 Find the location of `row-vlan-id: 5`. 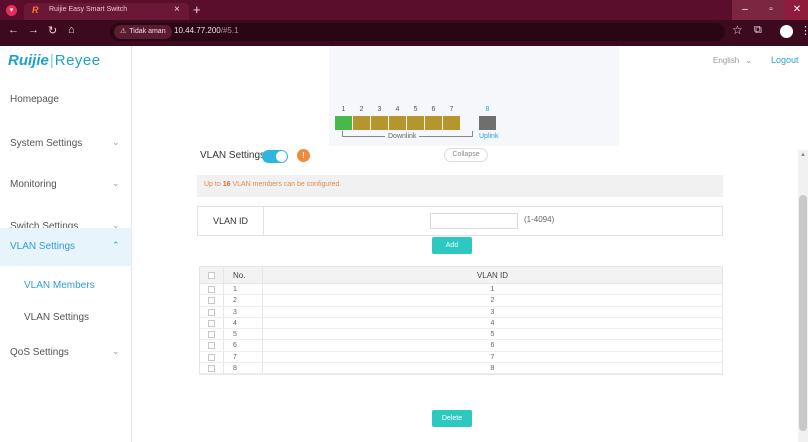

row-vlan-id: 5 is located at coordinates (492, 335).